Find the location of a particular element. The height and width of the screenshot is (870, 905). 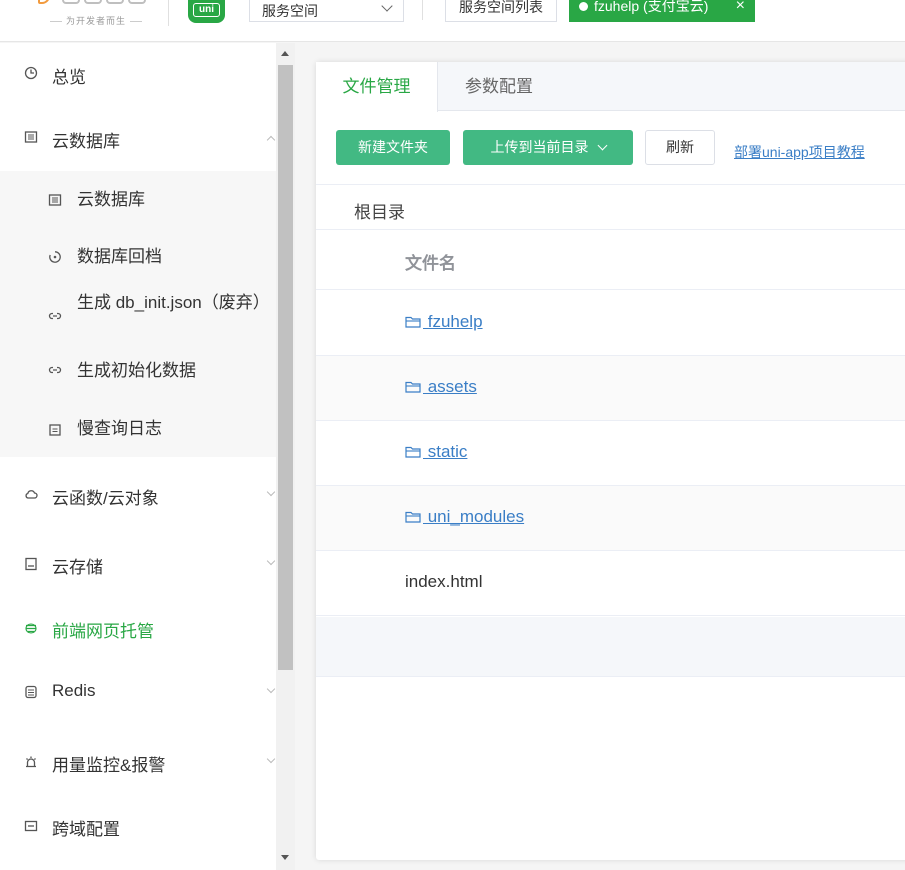

hosting-icon is located at coordinates (31, 628).